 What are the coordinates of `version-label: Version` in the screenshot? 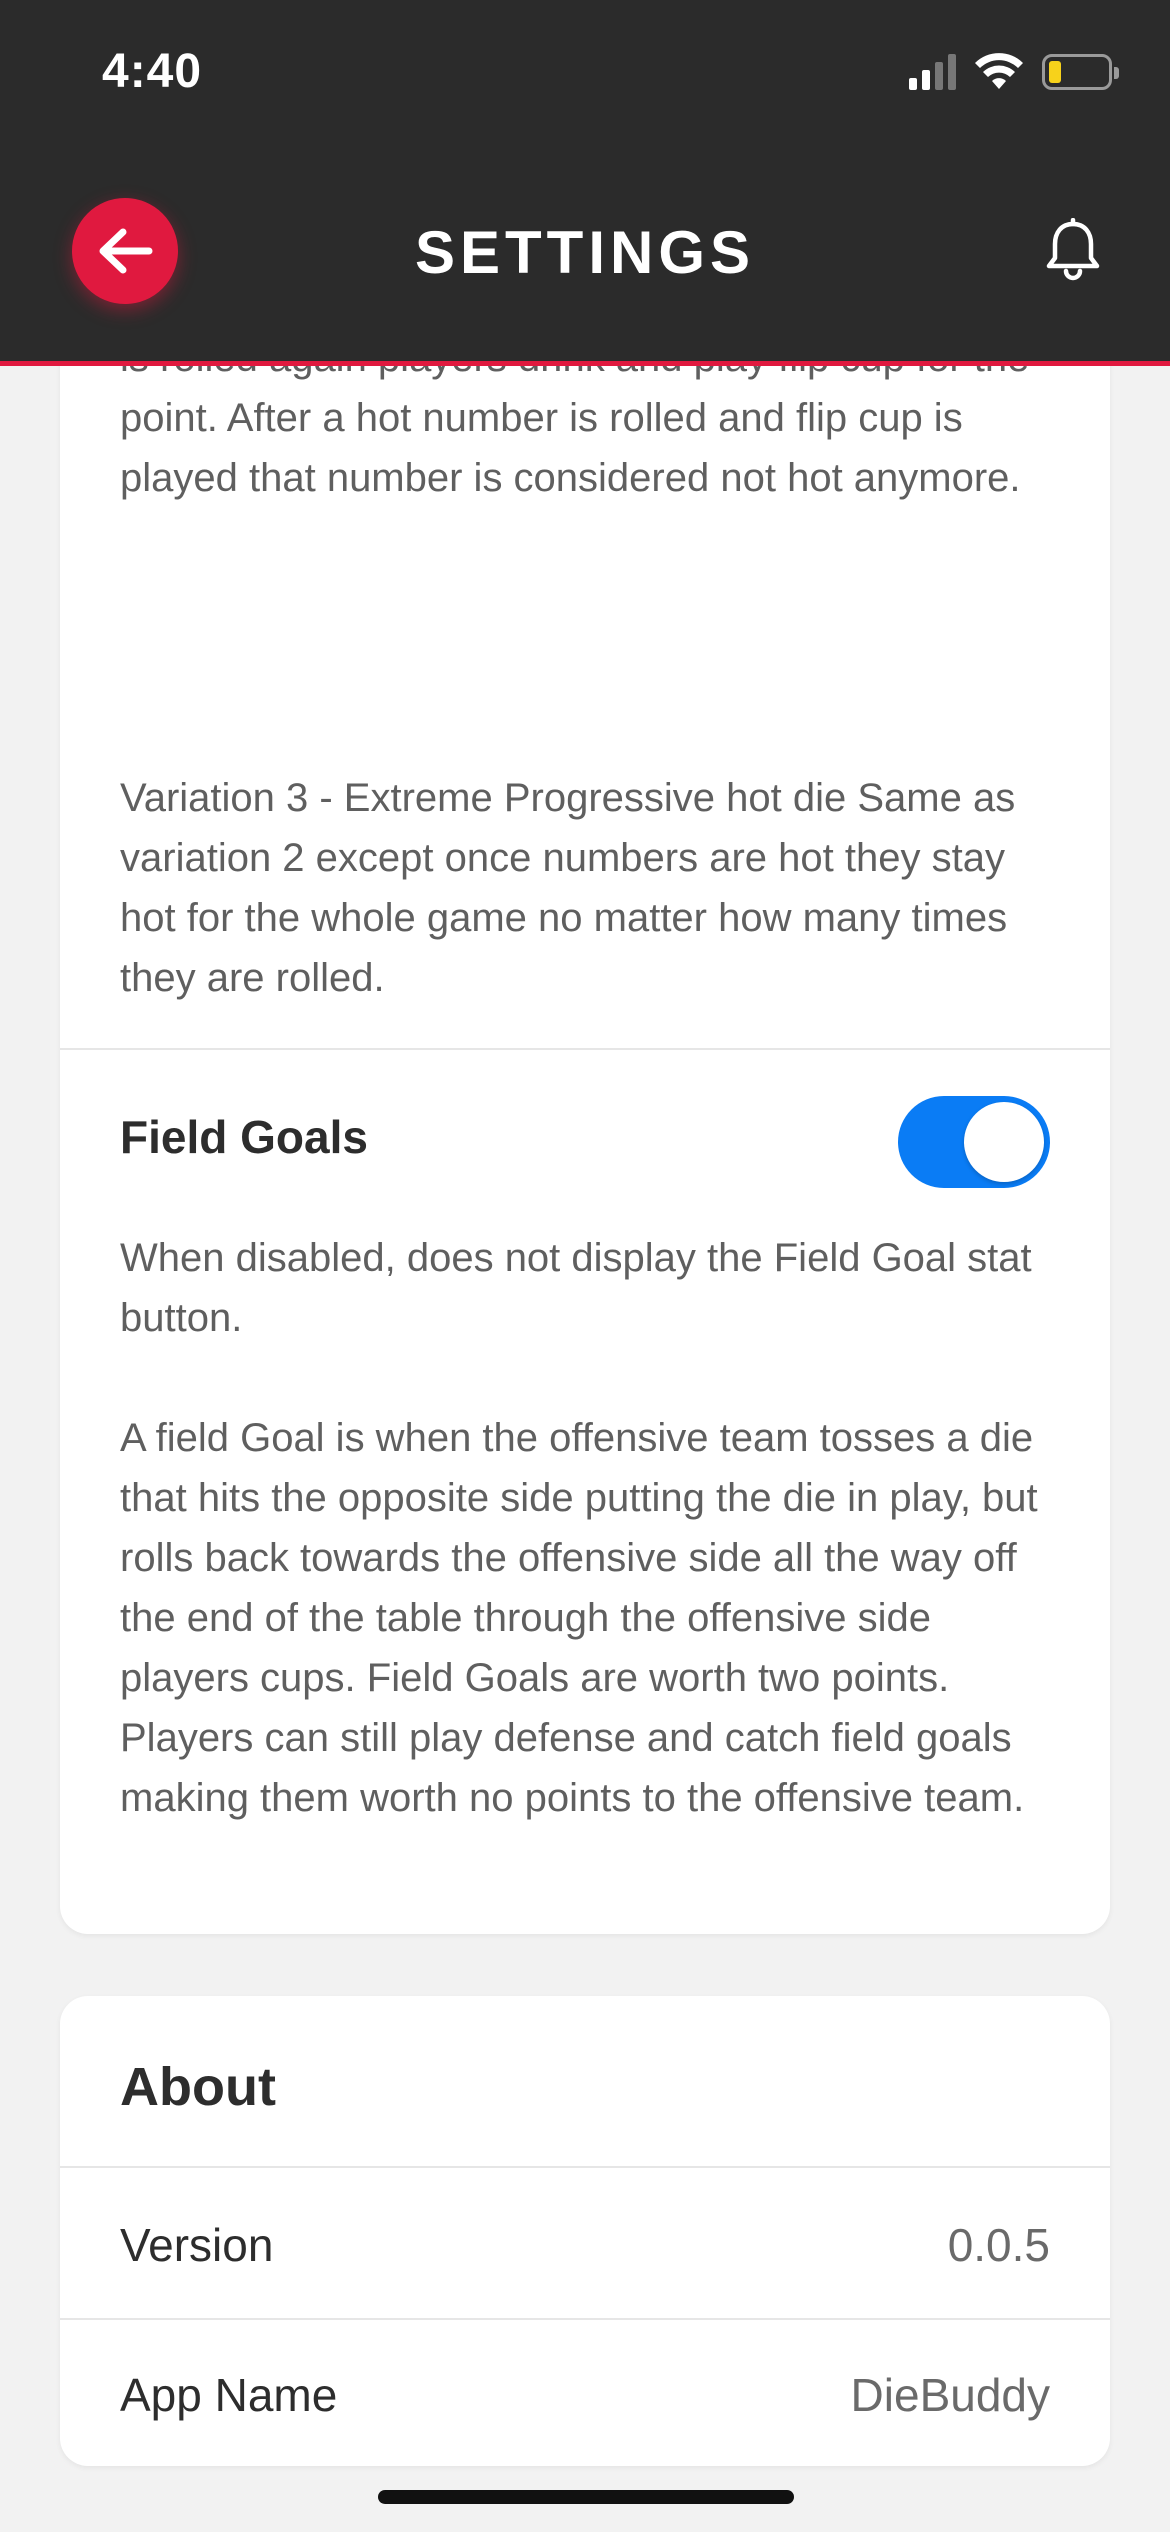 It's located at (197, 2245).